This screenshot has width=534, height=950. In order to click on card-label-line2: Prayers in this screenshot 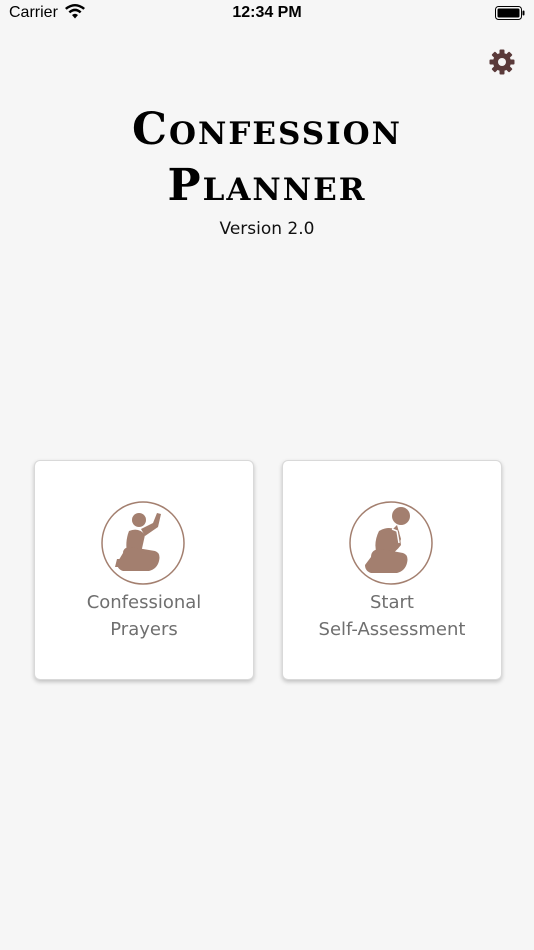, I will do `click(144, 629)`.